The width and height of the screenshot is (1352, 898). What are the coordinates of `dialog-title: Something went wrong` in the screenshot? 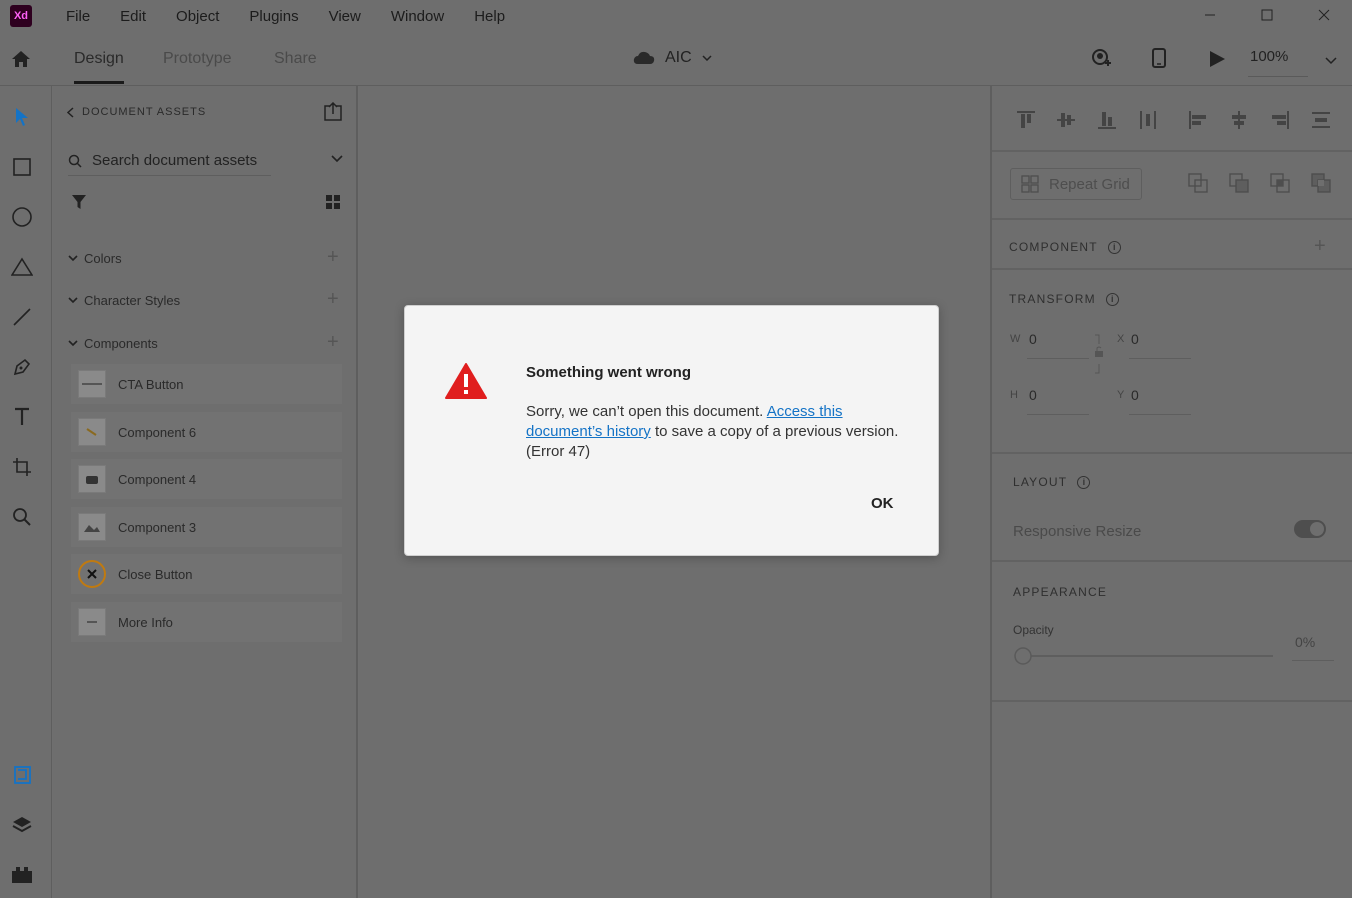 It's located at (608, 372).